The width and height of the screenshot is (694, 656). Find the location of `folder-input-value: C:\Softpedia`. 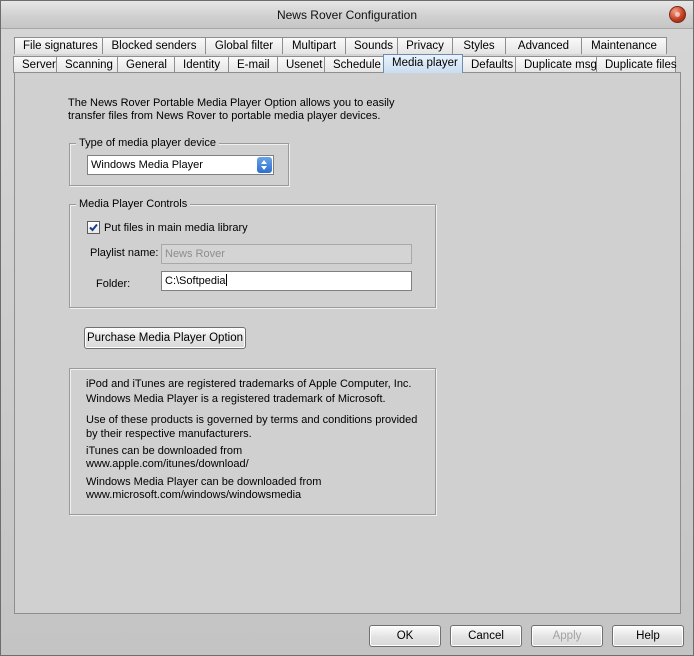

folder-input-value: C:\Softpedia is located at coordinates (195, 281).